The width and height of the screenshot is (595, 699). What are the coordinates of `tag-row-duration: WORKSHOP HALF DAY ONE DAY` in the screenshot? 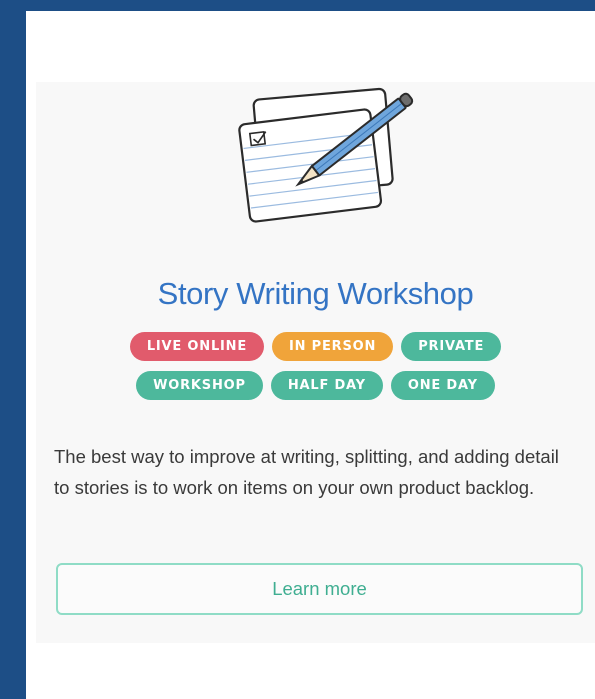 It's located at (315, 385).